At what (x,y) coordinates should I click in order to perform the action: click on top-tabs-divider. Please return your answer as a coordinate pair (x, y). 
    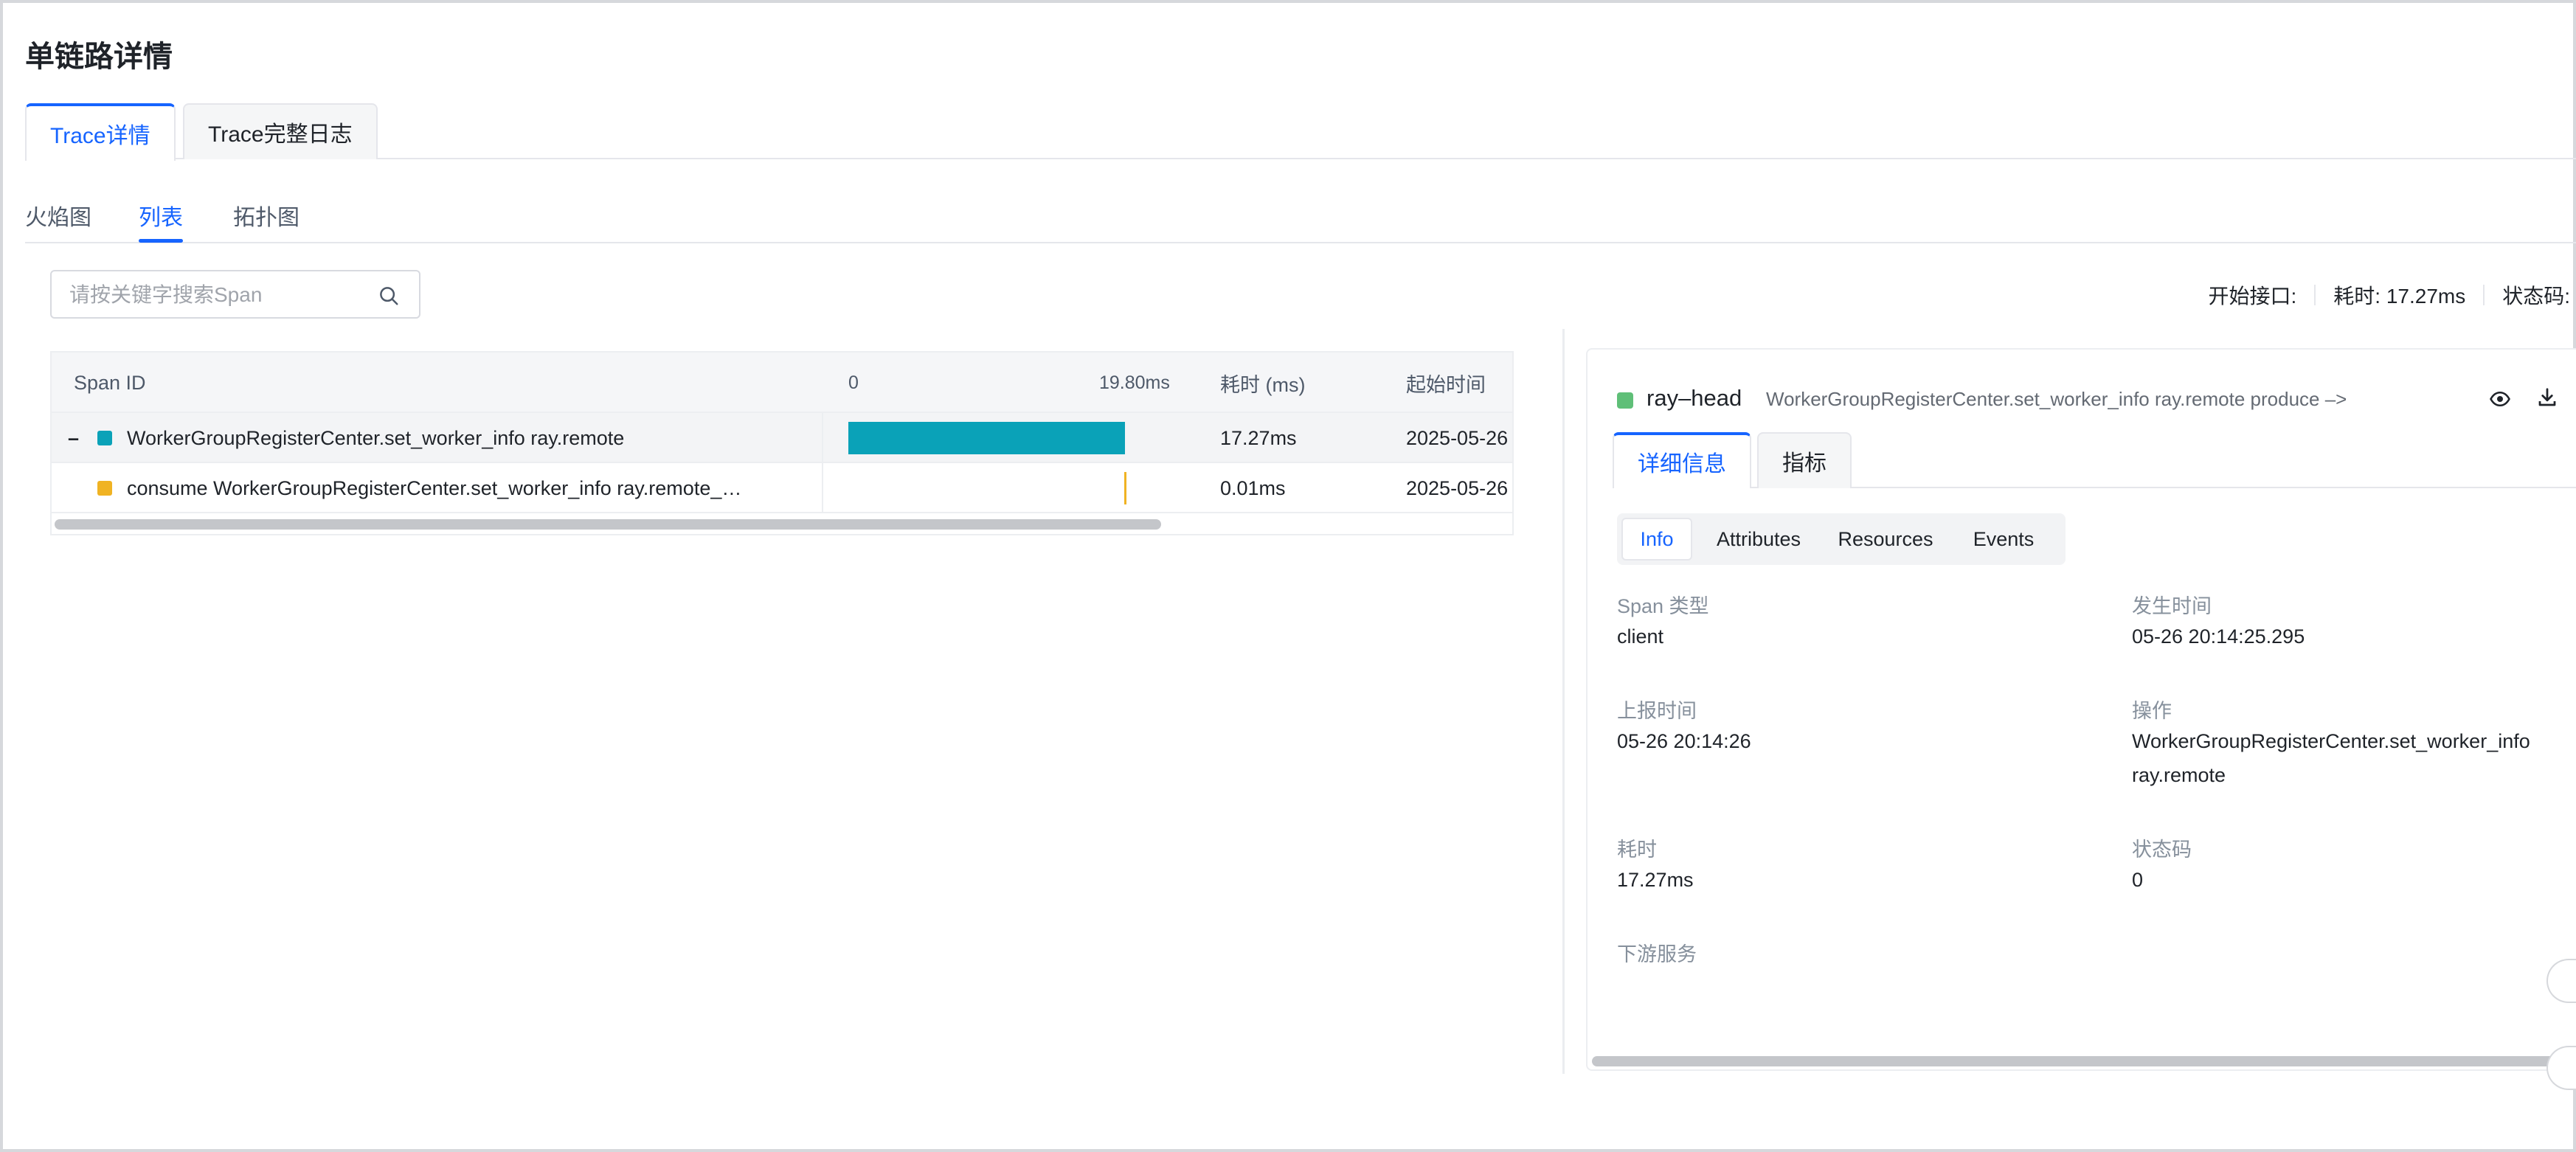
    Looking at the image, I should click on (1301, 158).